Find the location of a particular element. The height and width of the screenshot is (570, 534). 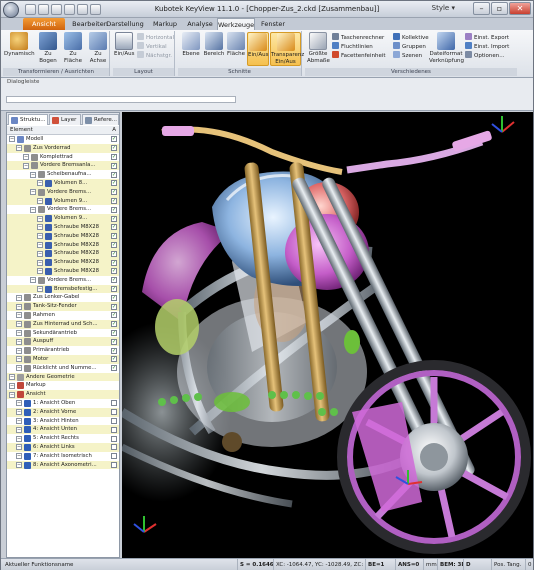

section-toggle-button: Ein/Aus is located at coordinates (258, 49).